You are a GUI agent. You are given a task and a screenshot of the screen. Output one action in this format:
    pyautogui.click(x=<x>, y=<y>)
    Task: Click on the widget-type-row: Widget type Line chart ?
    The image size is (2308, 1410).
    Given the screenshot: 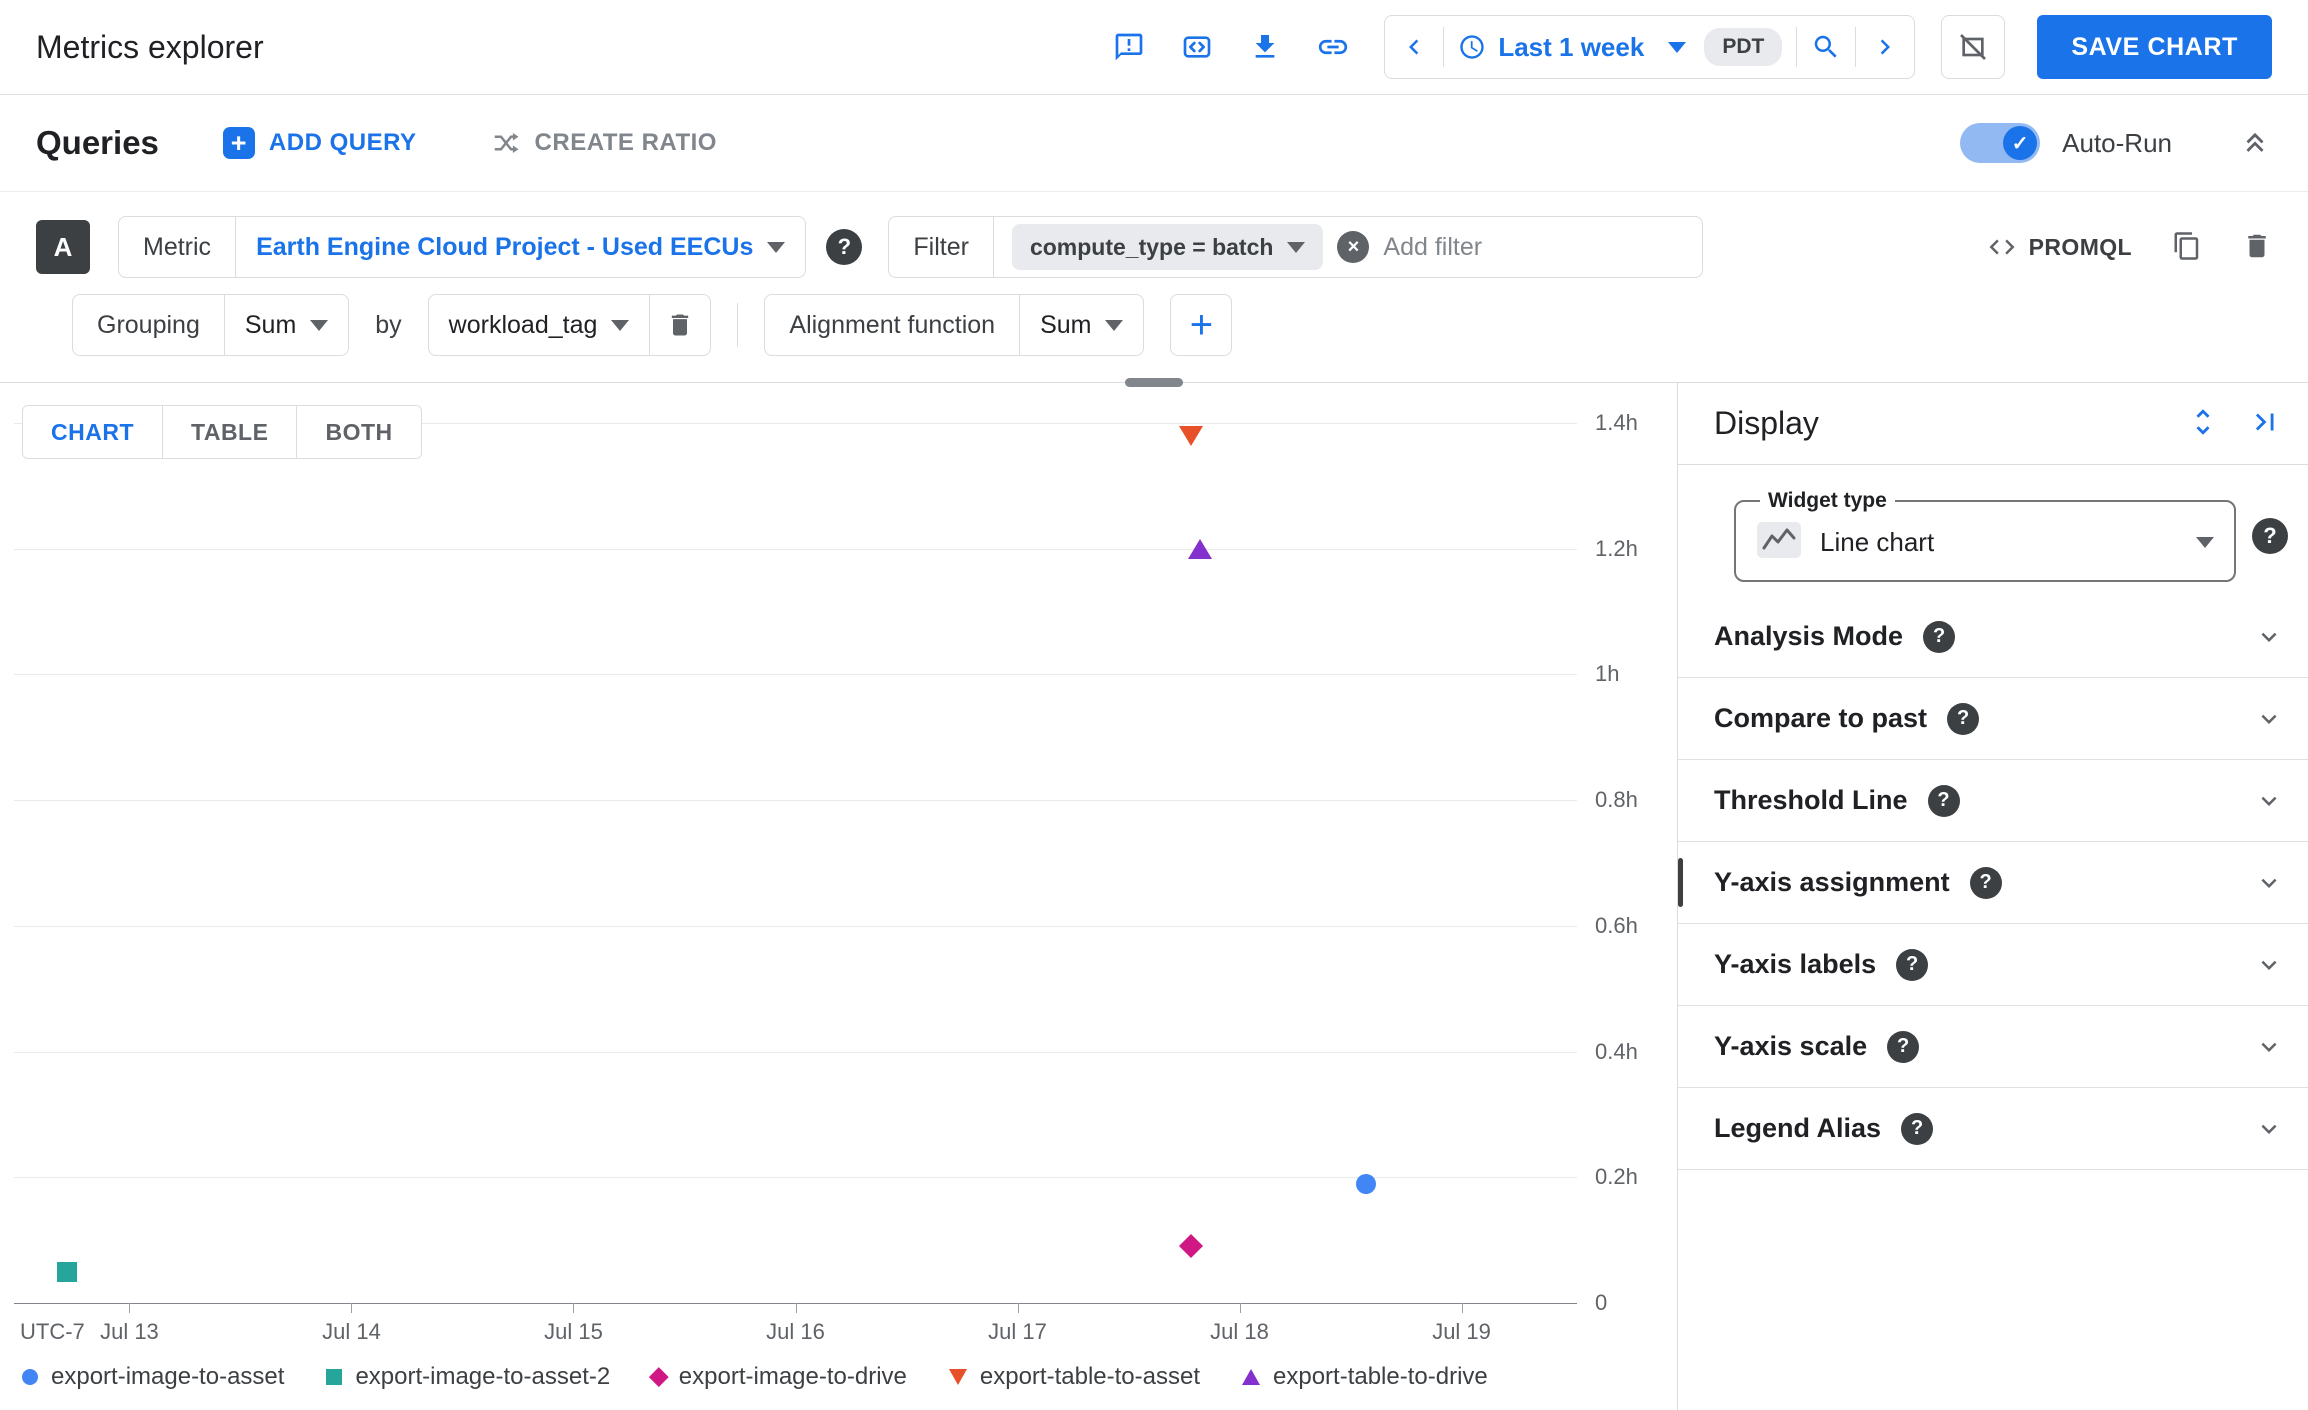 What is the action you would take?
    pyautogui.click(x=1993, y=530)
    